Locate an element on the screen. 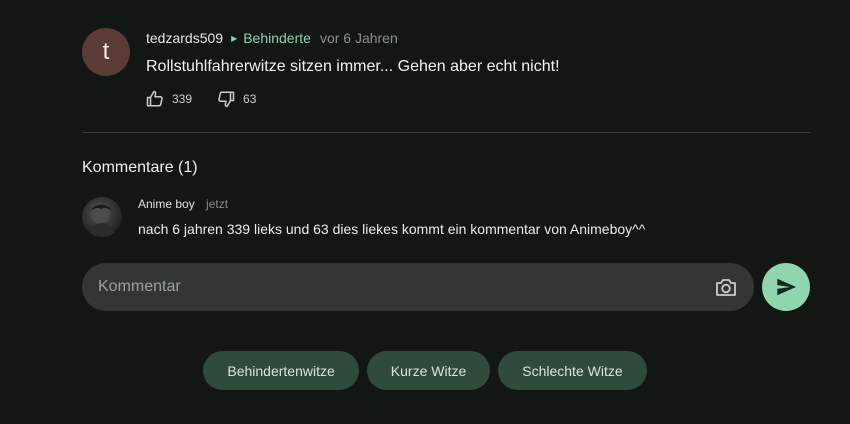  avatar-image is located at coordinates (102, 220).